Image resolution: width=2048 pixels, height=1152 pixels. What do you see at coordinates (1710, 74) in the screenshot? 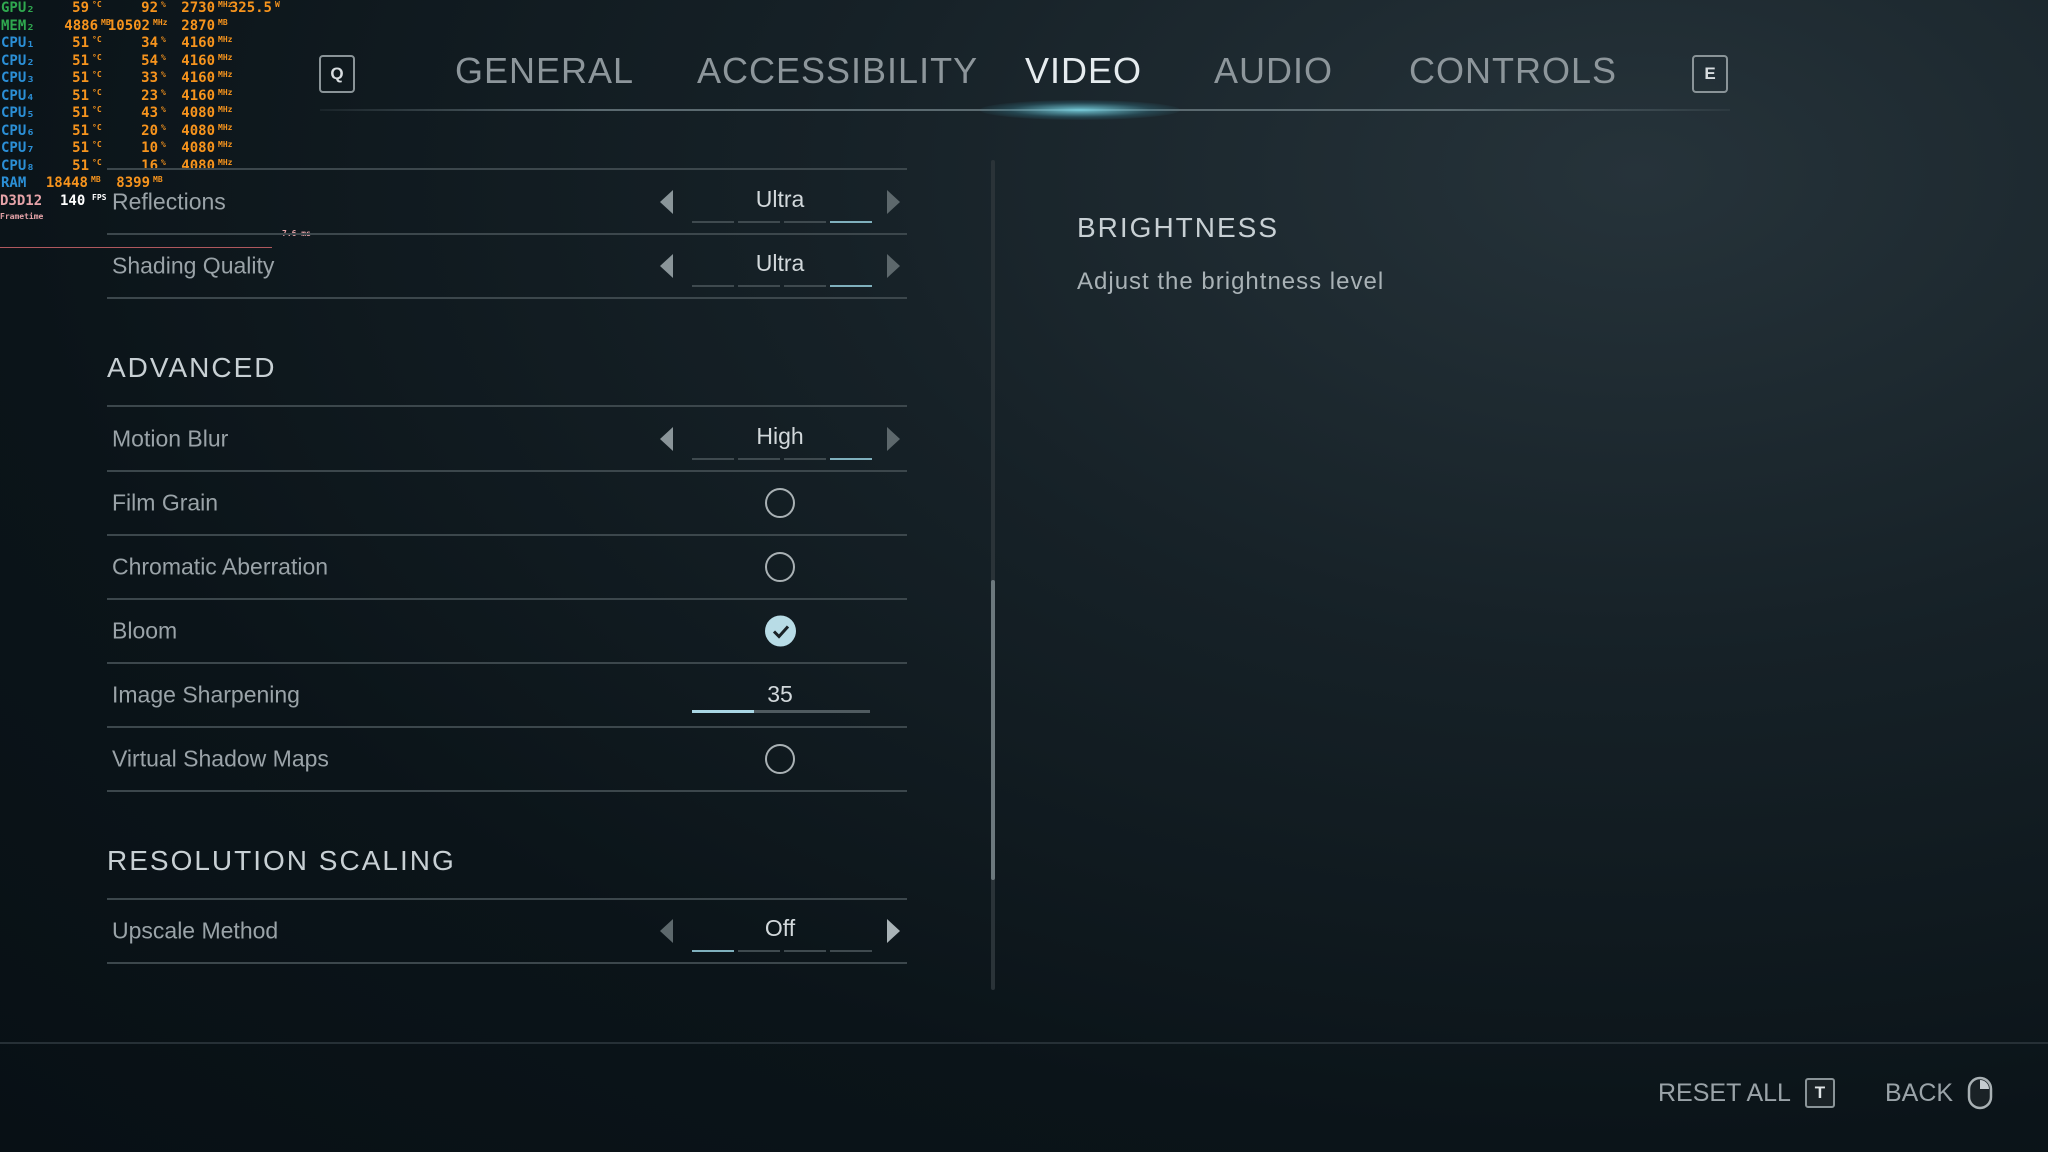
I see `next-tab-key-e: E` at bounding box center [1710, 74].